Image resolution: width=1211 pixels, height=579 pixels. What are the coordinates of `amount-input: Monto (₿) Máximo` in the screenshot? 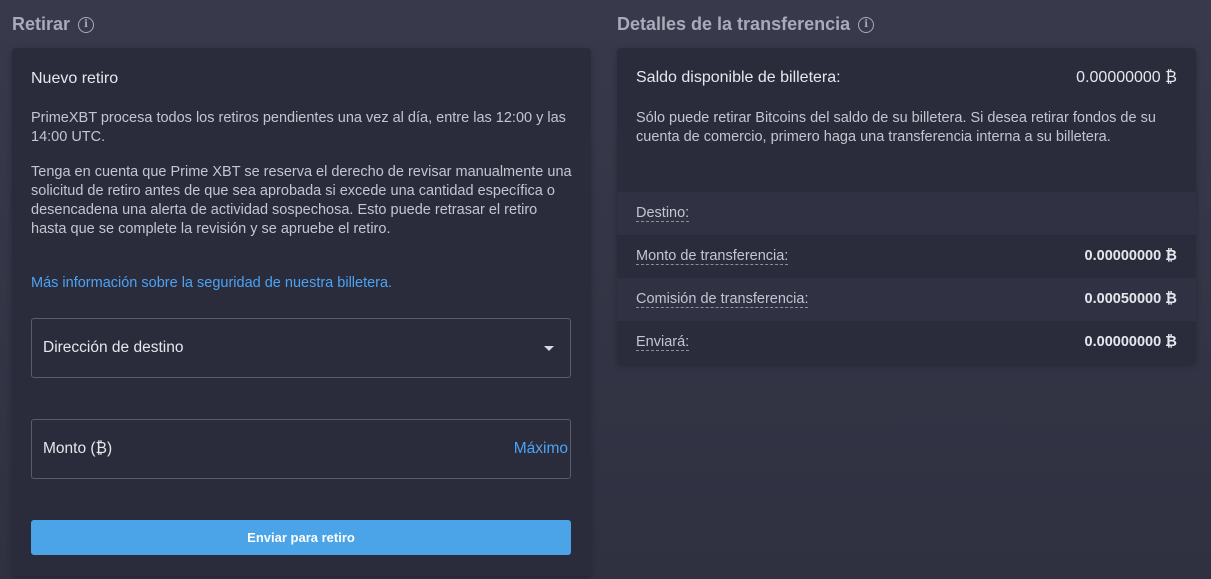 It's located at (301, 449).